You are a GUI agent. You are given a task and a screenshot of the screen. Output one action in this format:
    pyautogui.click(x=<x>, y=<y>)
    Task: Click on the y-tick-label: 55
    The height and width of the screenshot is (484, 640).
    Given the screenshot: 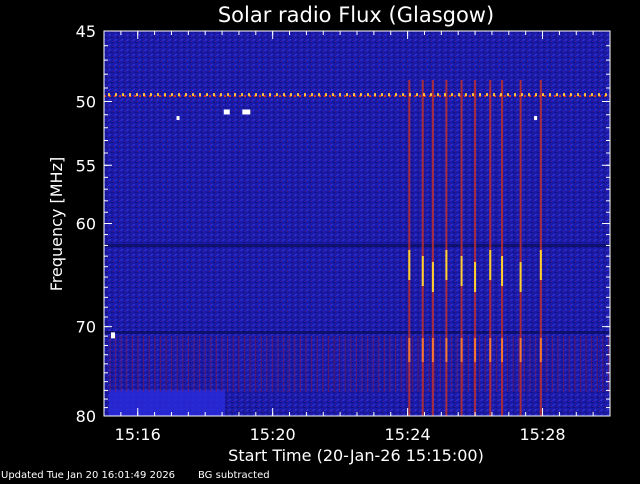 What is the action you would take?
    pyautogui.click(x=86, y=165)
    